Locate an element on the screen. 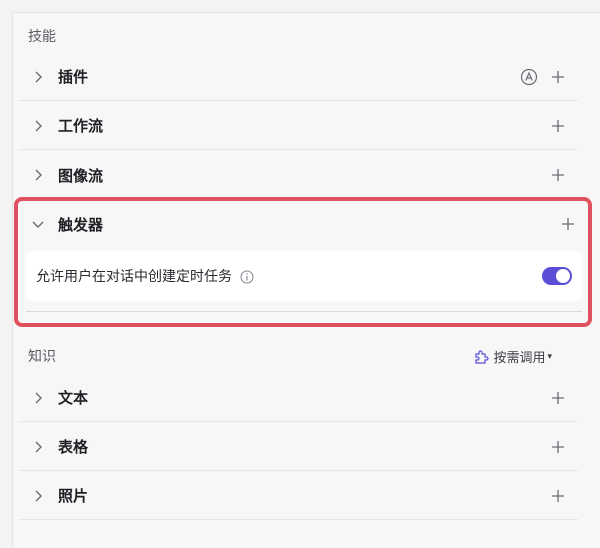 This screenshot has width=600, height=548. toggle-knob is located at coordinates (563, 276).